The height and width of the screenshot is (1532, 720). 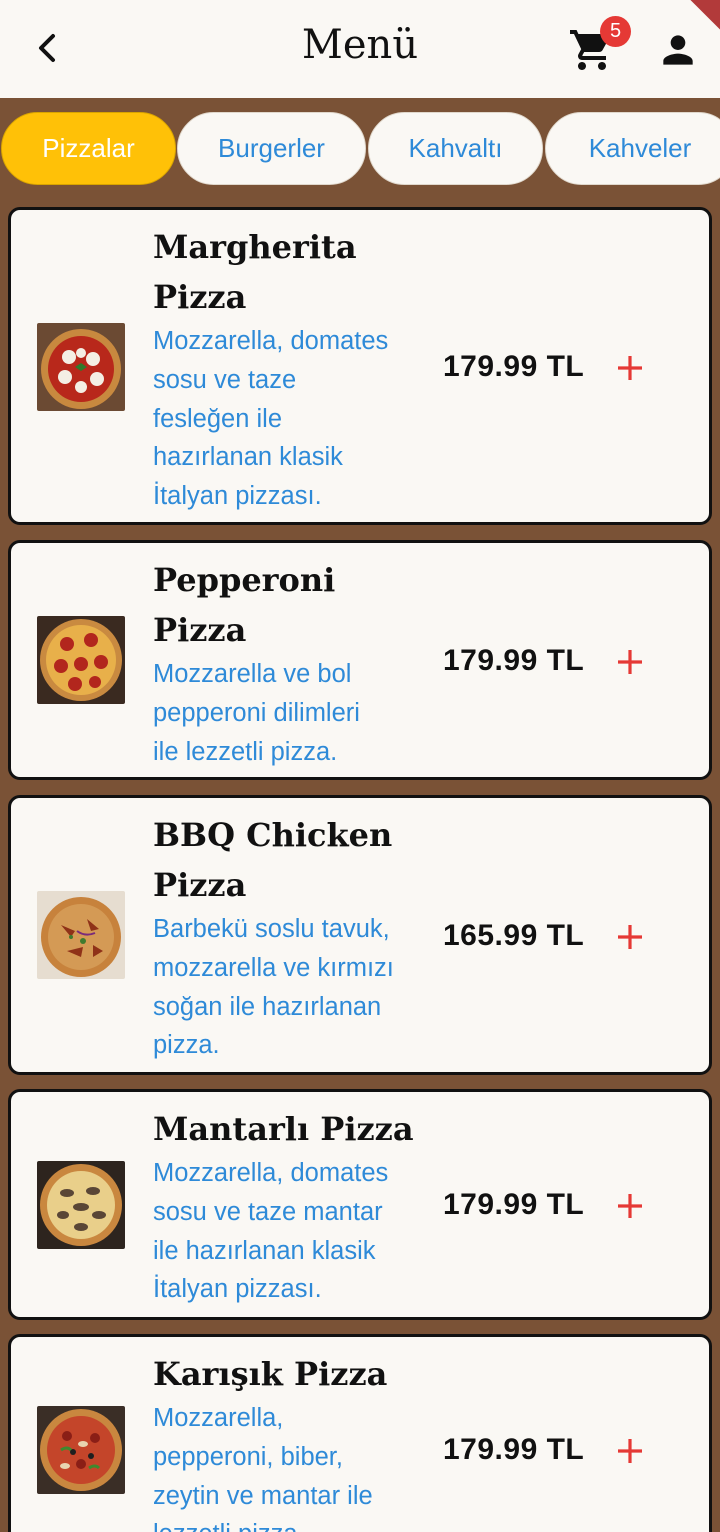 What do you see at coordinates (256, 712) in the screenshot?
I see `product-description-line: pepperoni dilimleri` at bounding box center [256, 712].